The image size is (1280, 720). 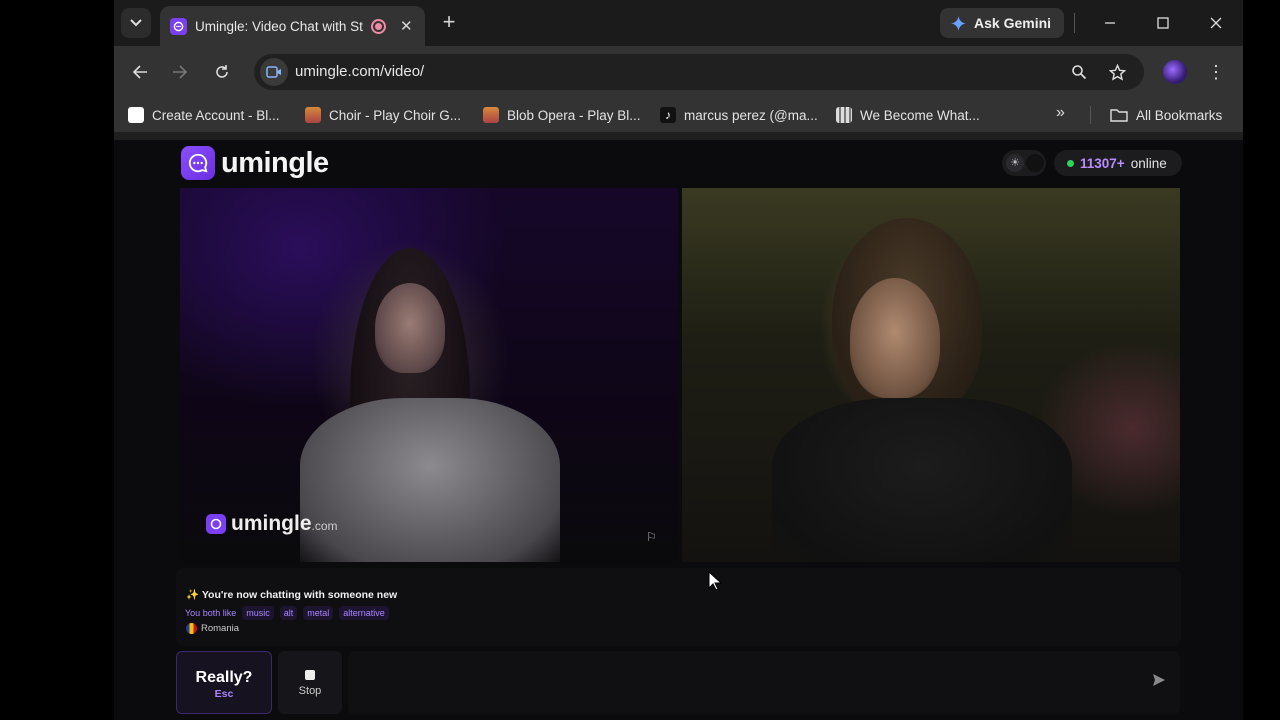 What do you see at coordinates (198, 163) in the screenshot?
I see `chat-bubble-logo-icon` at bounding box center [198, 163].